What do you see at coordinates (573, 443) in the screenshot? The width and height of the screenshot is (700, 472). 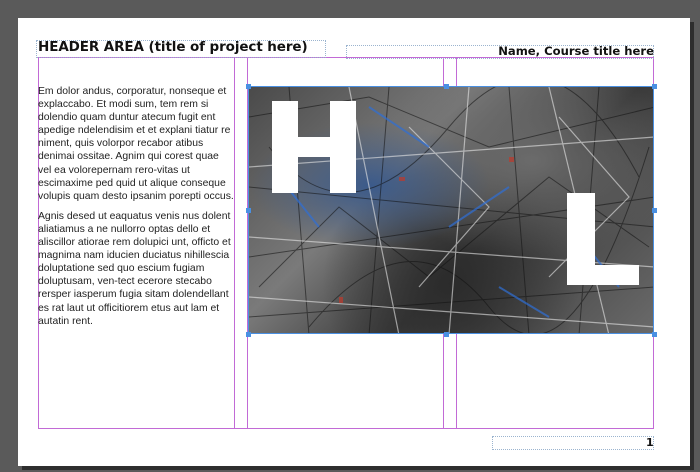 I see `page-number-frame` at bounding box center [573, 443].